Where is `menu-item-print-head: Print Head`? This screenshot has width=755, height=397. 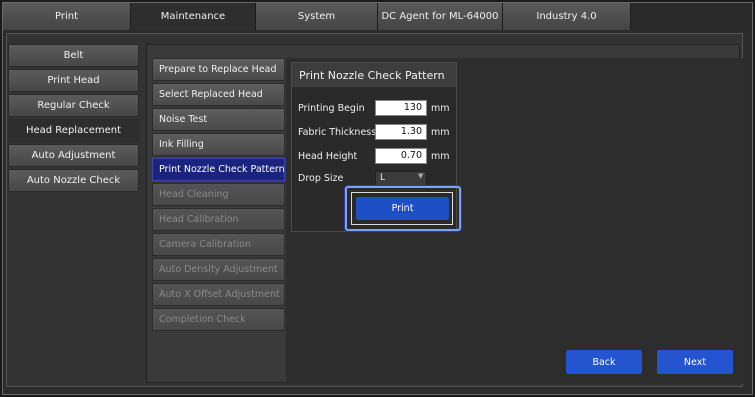
menu-item-print-head: Print Head is located at coordinates (73, 80).